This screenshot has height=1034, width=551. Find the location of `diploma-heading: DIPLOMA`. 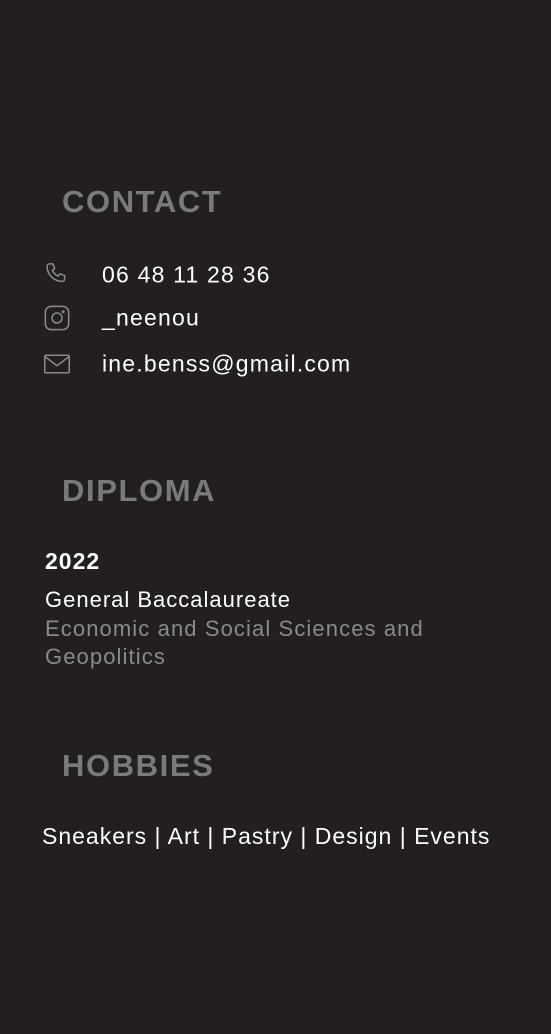

diploma-heading: DIPLOMA is located at coordinates (139, 490).